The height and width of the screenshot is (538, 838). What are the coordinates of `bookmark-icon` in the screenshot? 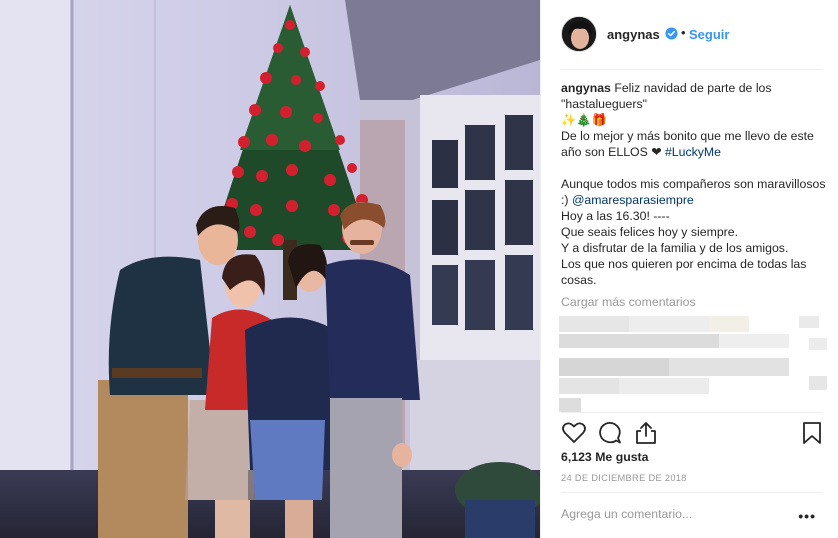 It's located at (812, 433).